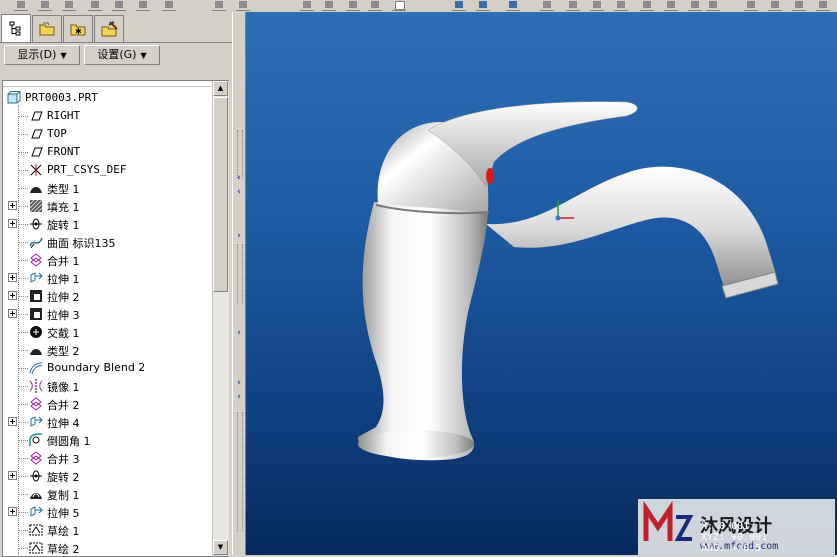 The height and width of the screenshot is (557, 837). I want to click on tree-item: 旋转 2, so click(107, 476).